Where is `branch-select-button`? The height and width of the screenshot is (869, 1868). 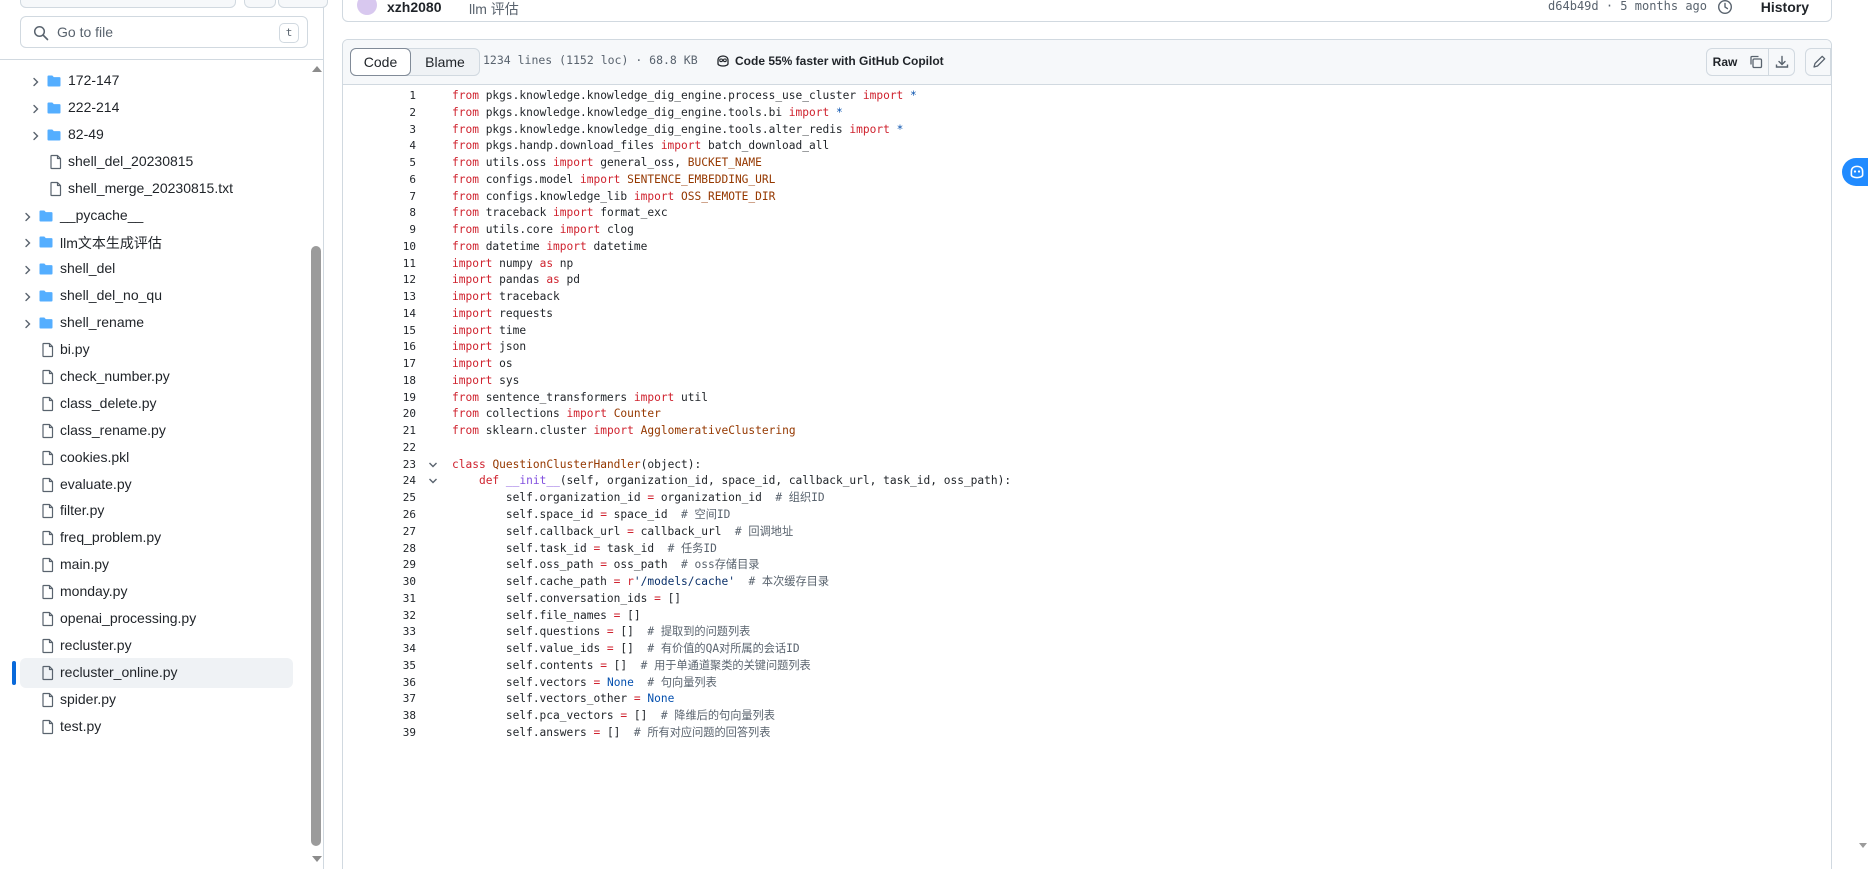 branch-select-button is located at coordinates (128, 4).